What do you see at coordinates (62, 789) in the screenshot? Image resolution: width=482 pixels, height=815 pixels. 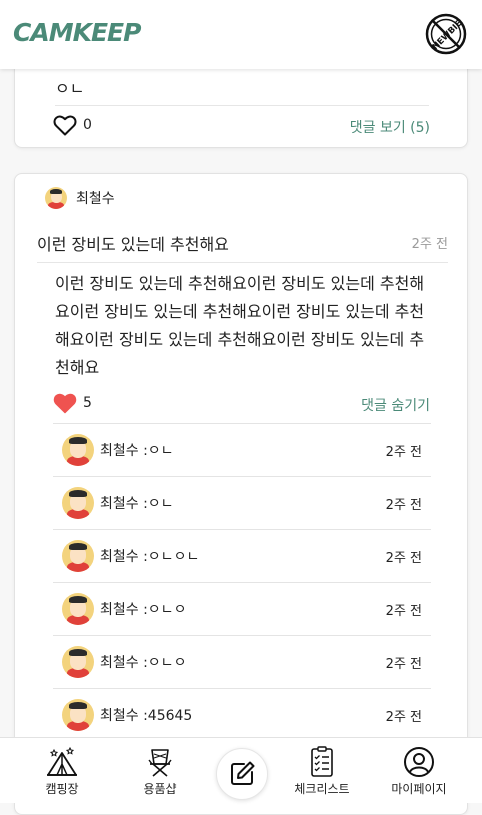 I see `nav-label: 캠핑장` at bounding box center [62, 789].